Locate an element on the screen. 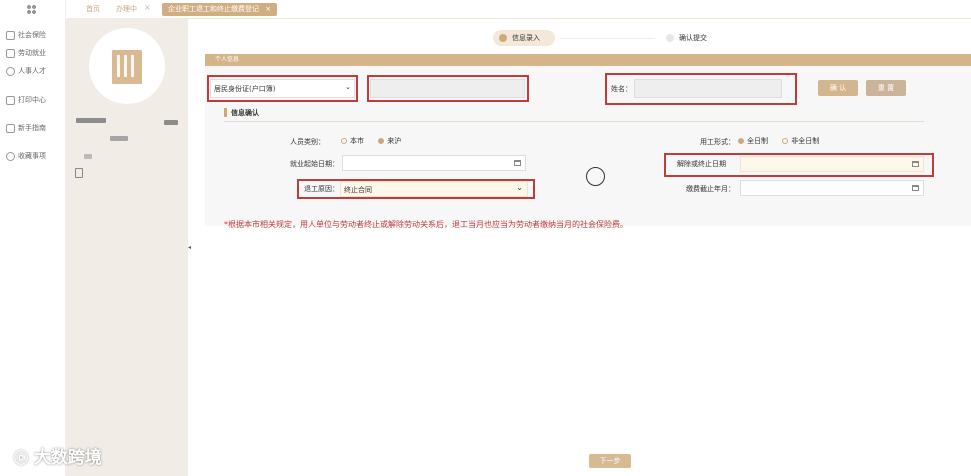  reason-value: 终止合同 is located at coordinates (358, 190).